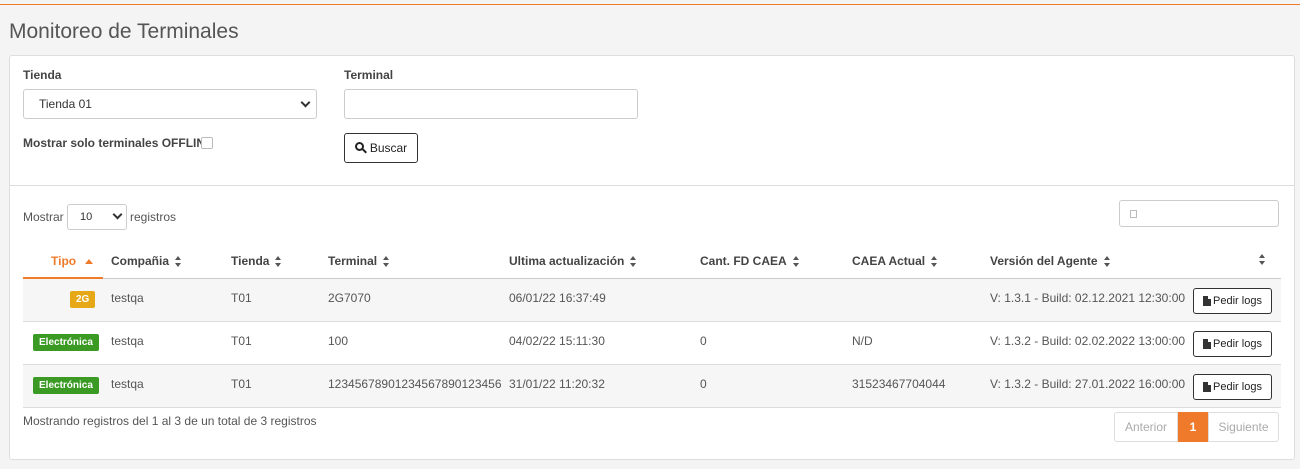 The width and height of the screenshot is (1300, 469). Describe the element at coordinates (64, 261) in the screenshot. I see `column-header-tipo-label: Tipo` at that location.